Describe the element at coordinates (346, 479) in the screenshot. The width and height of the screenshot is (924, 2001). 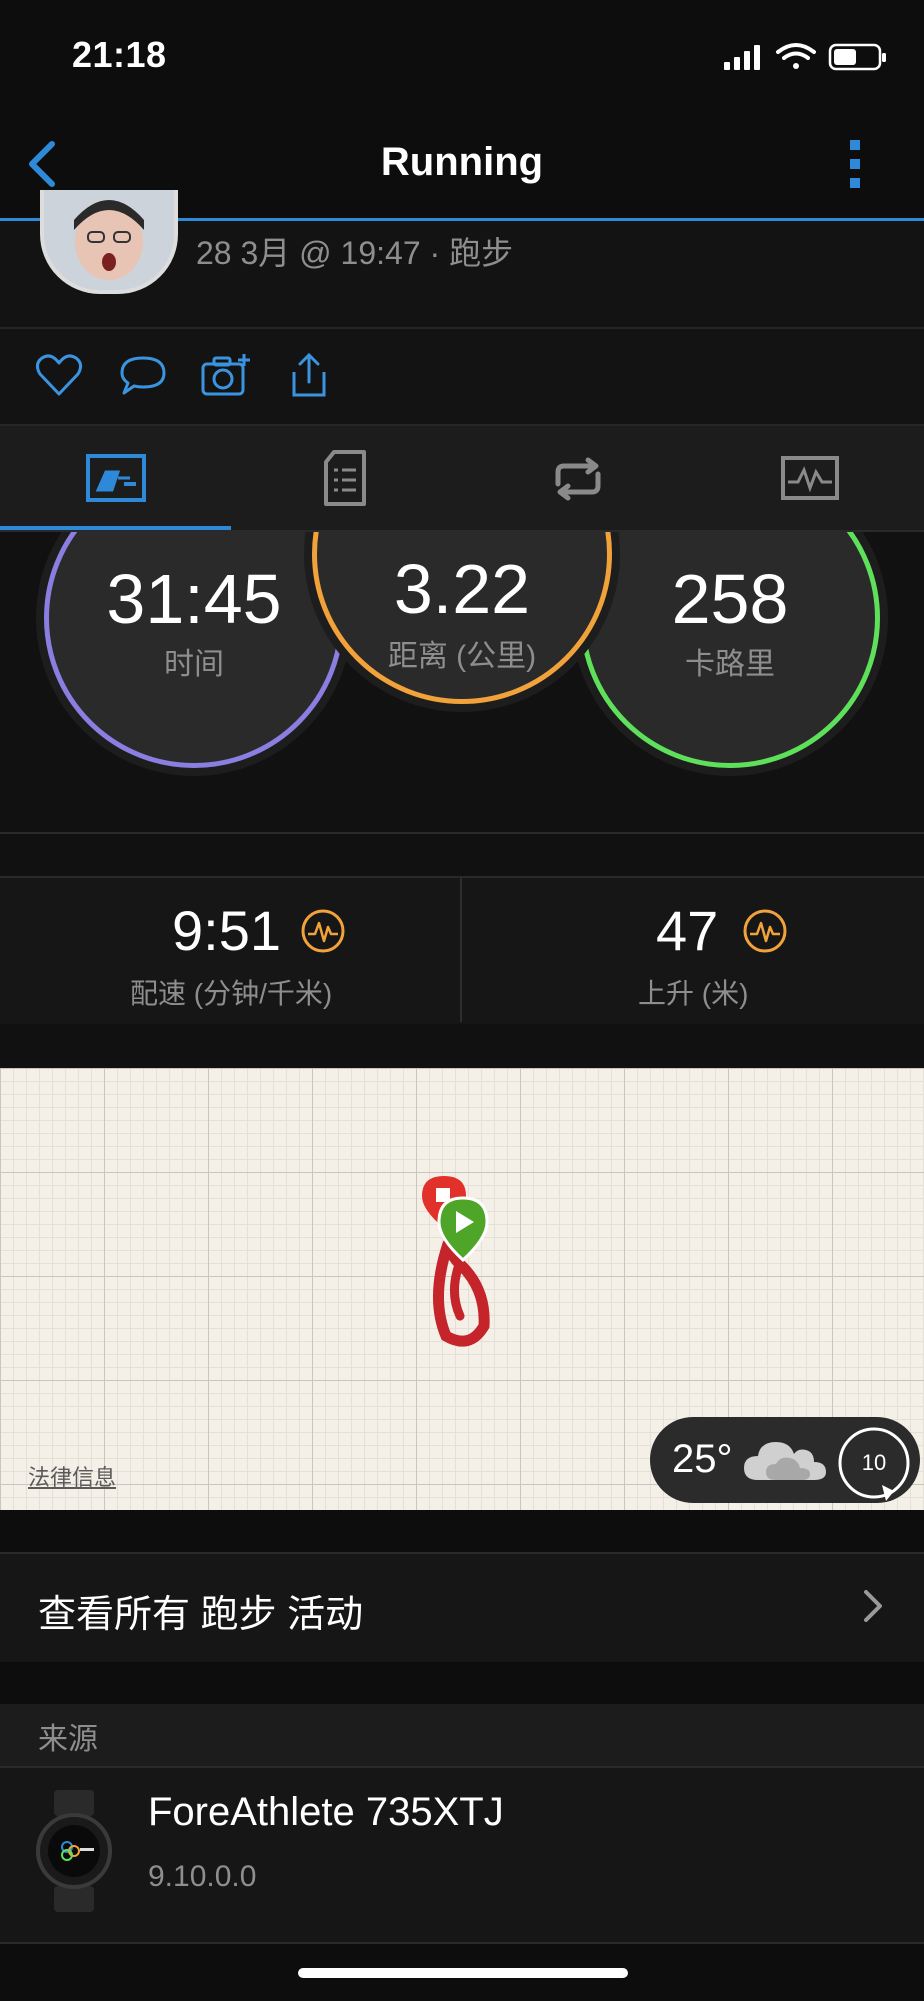
I see `tab-details-icon` at that location.